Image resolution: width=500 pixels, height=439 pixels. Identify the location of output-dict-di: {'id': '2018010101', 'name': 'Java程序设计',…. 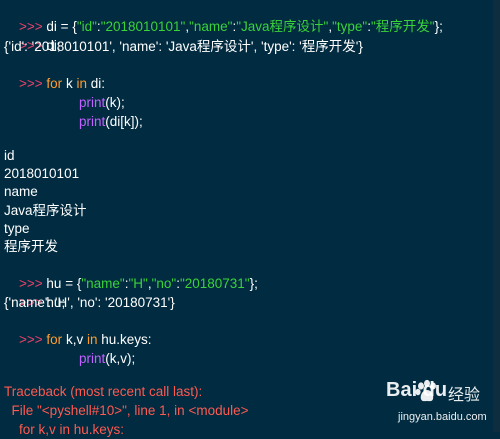
(183, 46).